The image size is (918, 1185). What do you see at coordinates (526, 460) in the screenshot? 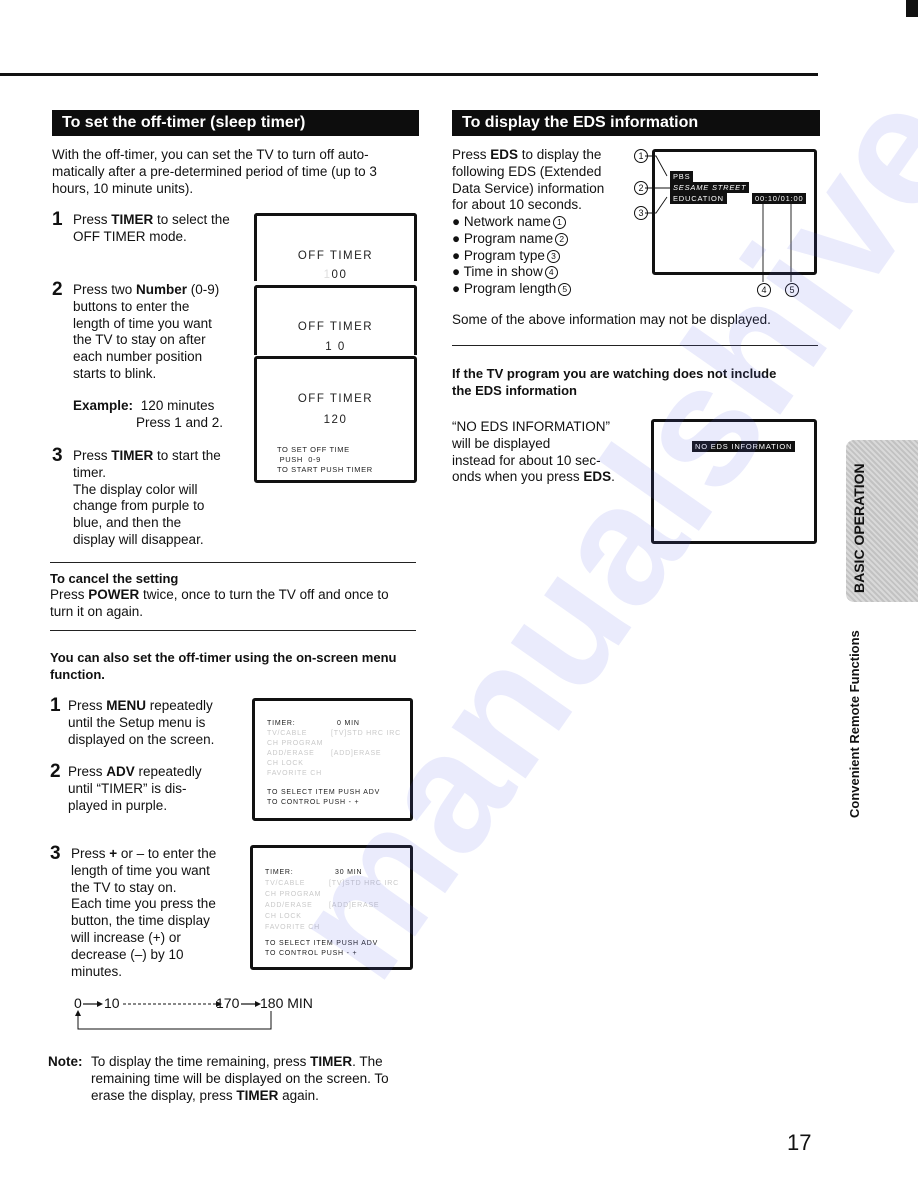
I see `no-eds-line: instead for about 10 sec-` at bounding box center [526, 460].